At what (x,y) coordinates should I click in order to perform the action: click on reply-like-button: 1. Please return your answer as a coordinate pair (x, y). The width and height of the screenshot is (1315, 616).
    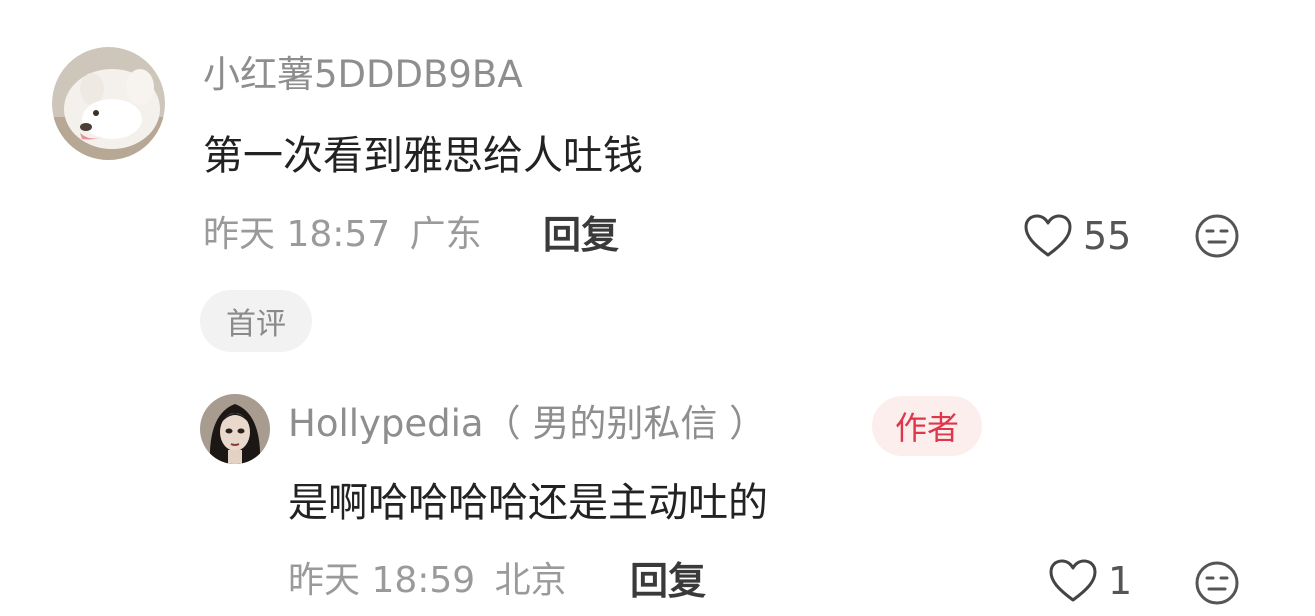
    Looking at the image, I should click on (1090, 581).